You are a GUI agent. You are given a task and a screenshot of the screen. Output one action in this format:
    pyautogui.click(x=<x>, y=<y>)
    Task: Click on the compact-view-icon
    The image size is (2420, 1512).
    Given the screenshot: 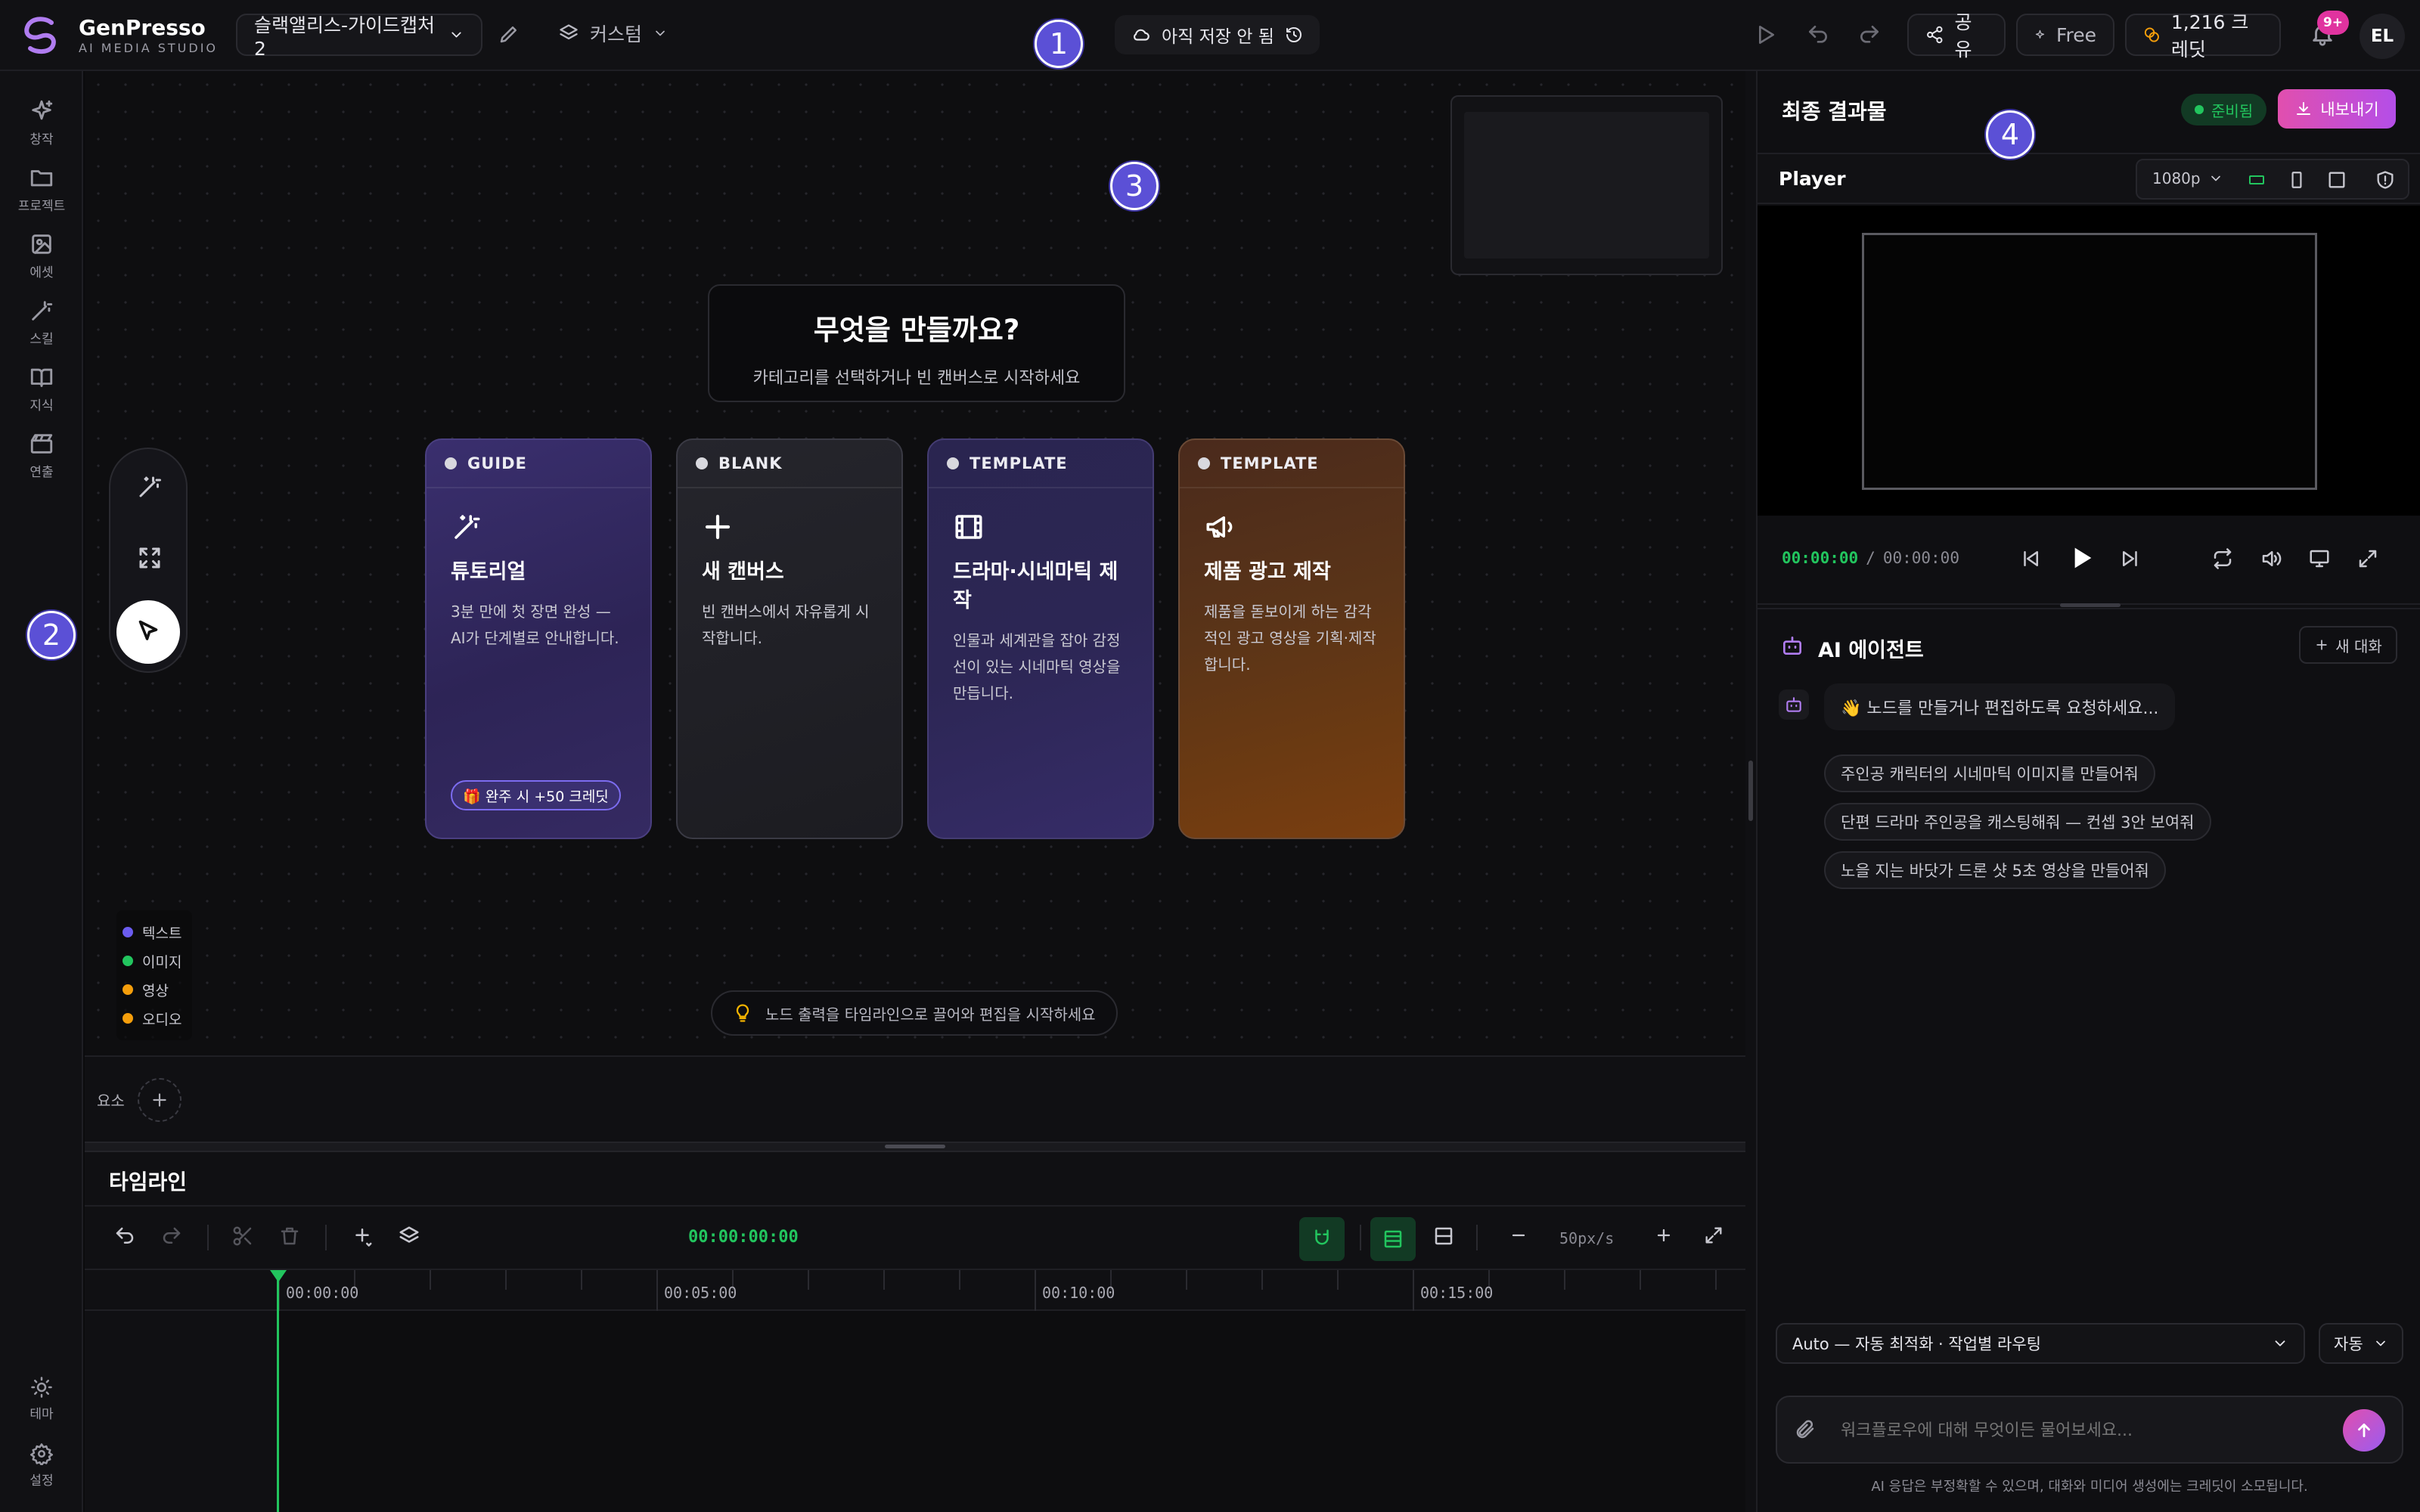 What is the action you would take?
    pyautogui.click(x=1443, y=1236)
    